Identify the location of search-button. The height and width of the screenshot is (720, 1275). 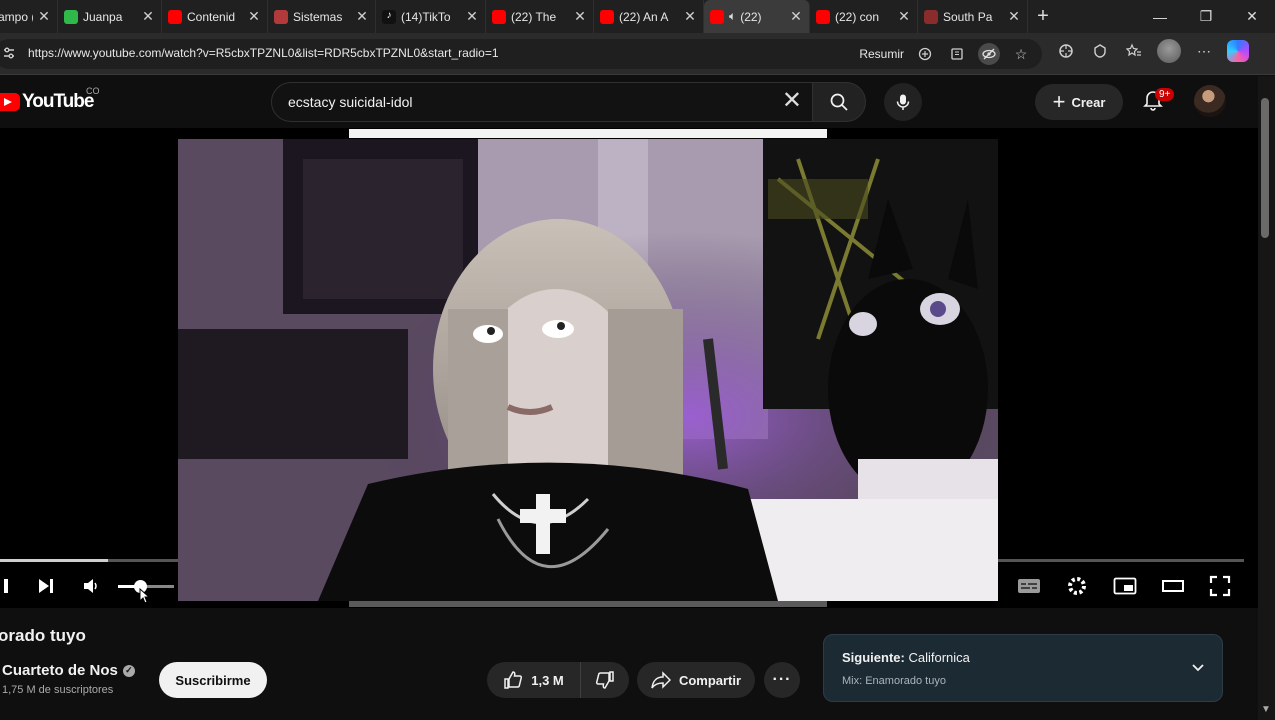
(839, 102).